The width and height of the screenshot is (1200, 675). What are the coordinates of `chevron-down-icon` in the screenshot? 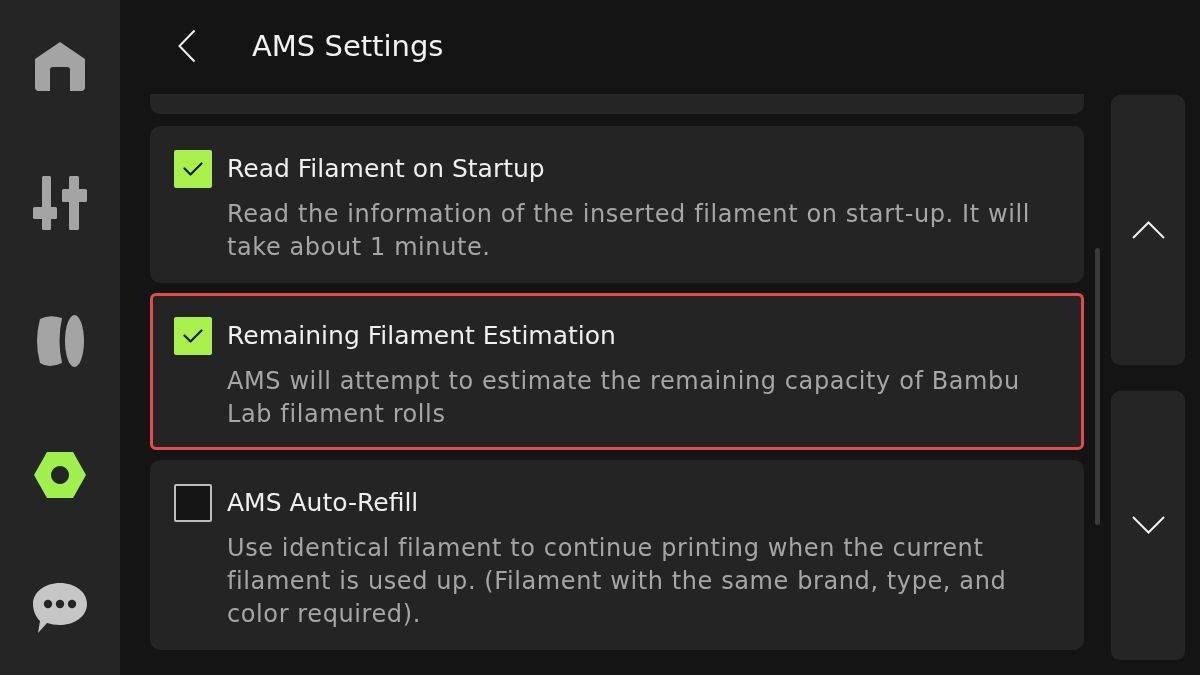 It's located at (1148, 525).